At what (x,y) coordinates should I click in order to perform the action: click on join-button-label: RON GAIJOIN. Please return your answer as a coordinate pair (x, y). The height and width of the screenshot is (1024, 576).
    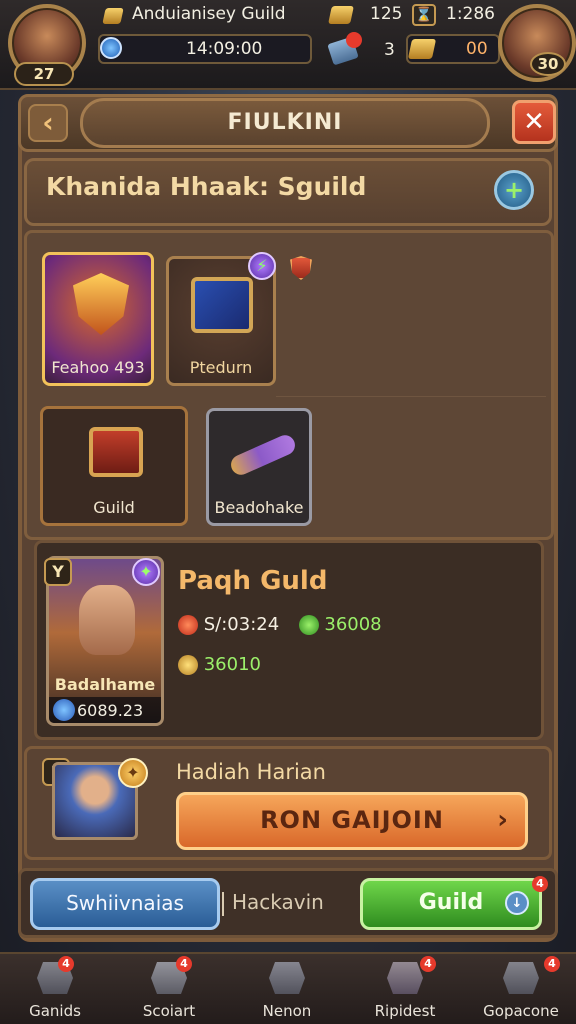
    Looking at the image, I should click on (352, 820).